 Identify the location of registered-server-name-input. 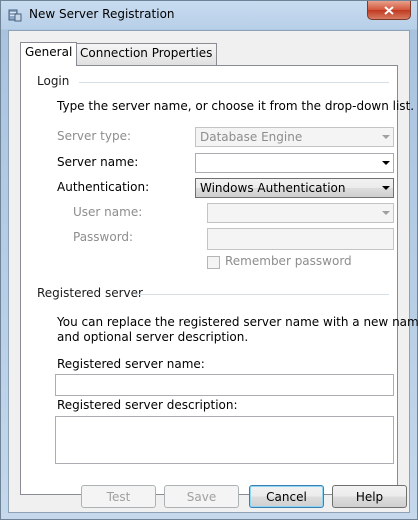
(224, 385).